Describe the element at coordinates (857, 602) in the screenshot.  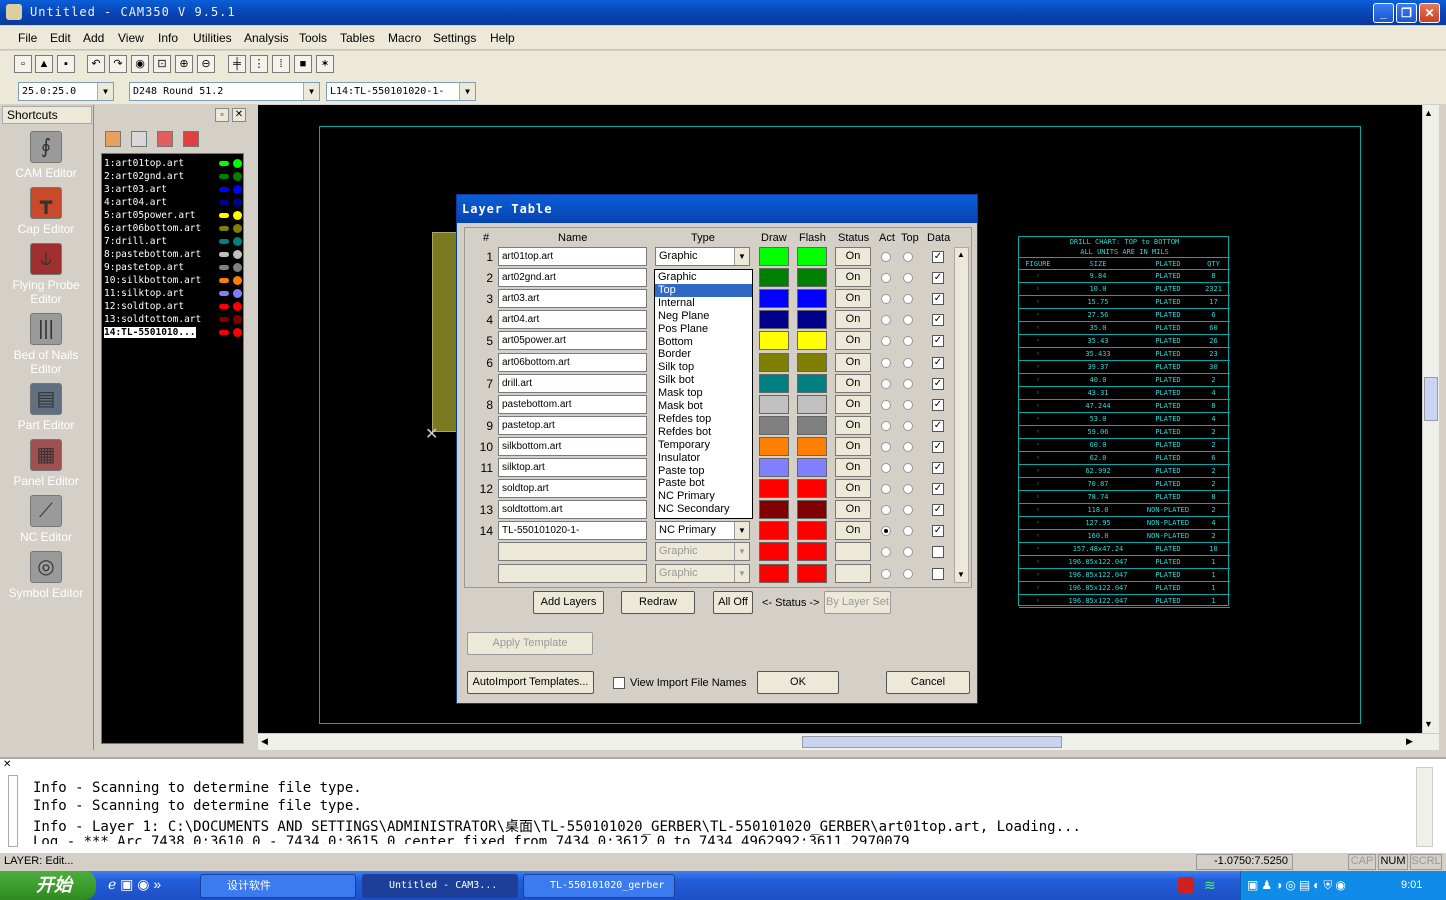
I see `by-layer-set-button: By Layer Set` at that location.